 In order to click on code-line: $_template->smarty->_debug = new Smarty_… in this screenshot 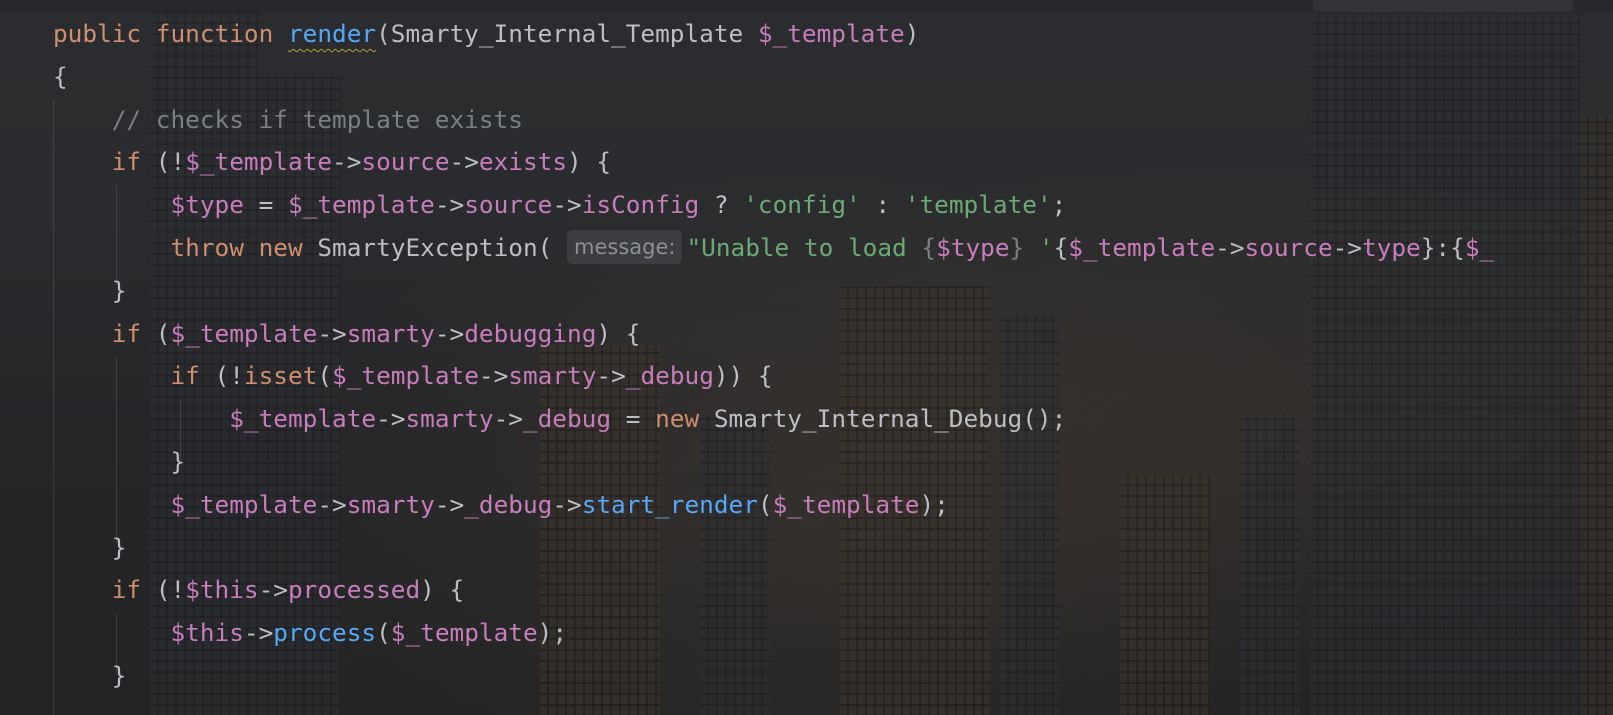, I will do `click(773, 419)`.